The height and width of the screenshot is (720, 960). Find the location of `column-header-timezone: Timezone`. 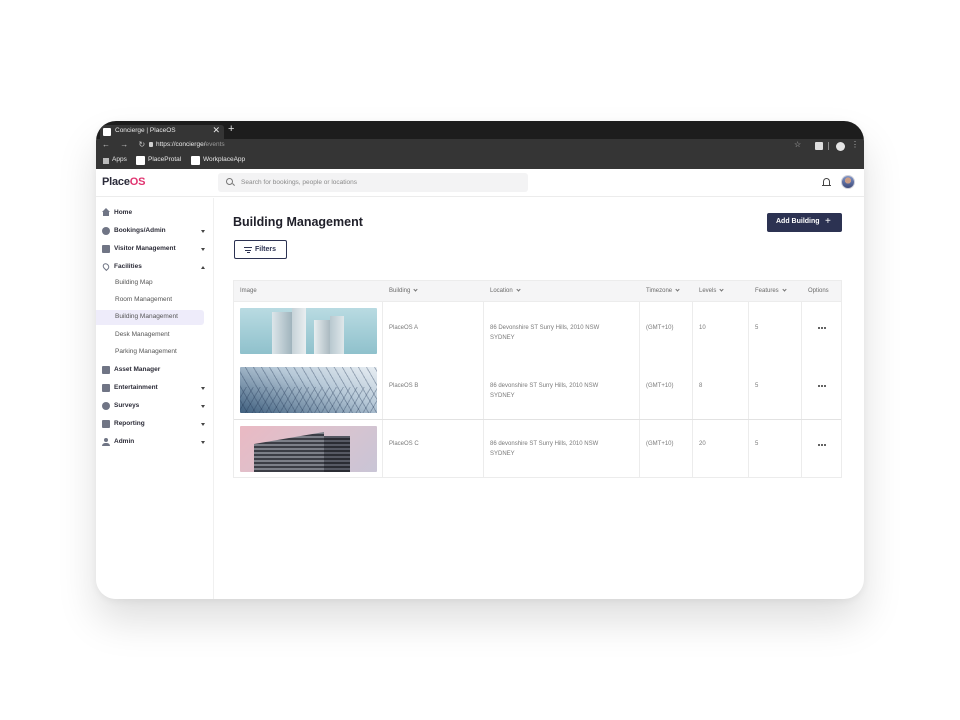

column-header-timezone: Timezone is located at coordinates (663, 290).